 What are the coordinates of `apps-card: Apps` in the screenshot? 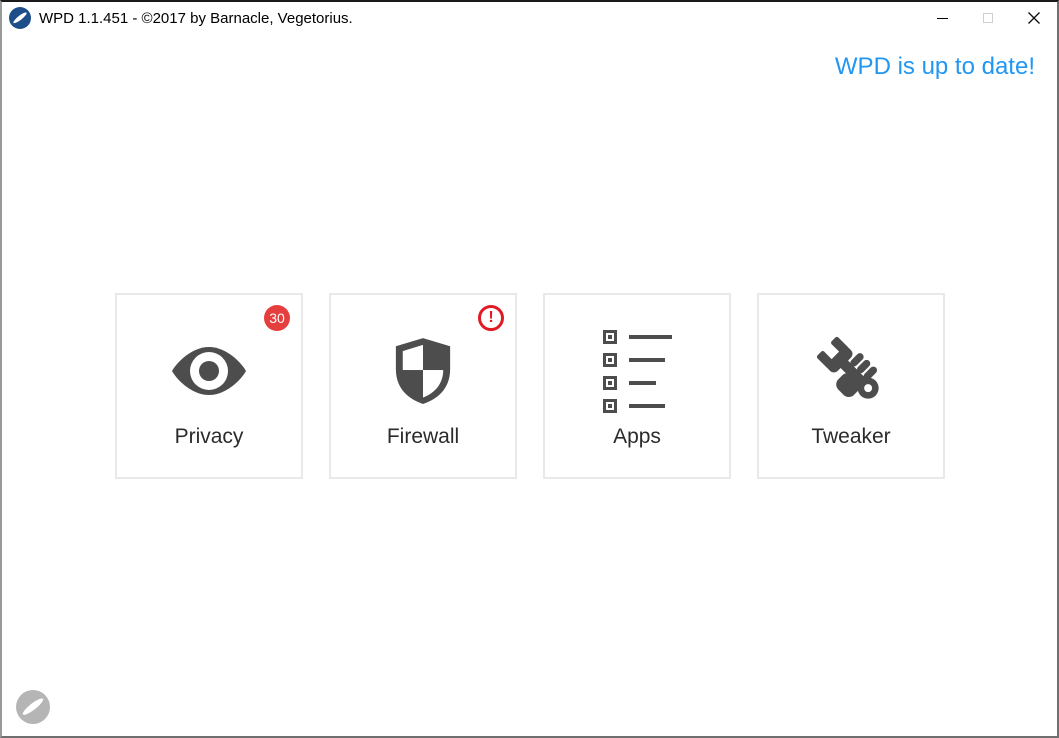 It's located at (637, 386).